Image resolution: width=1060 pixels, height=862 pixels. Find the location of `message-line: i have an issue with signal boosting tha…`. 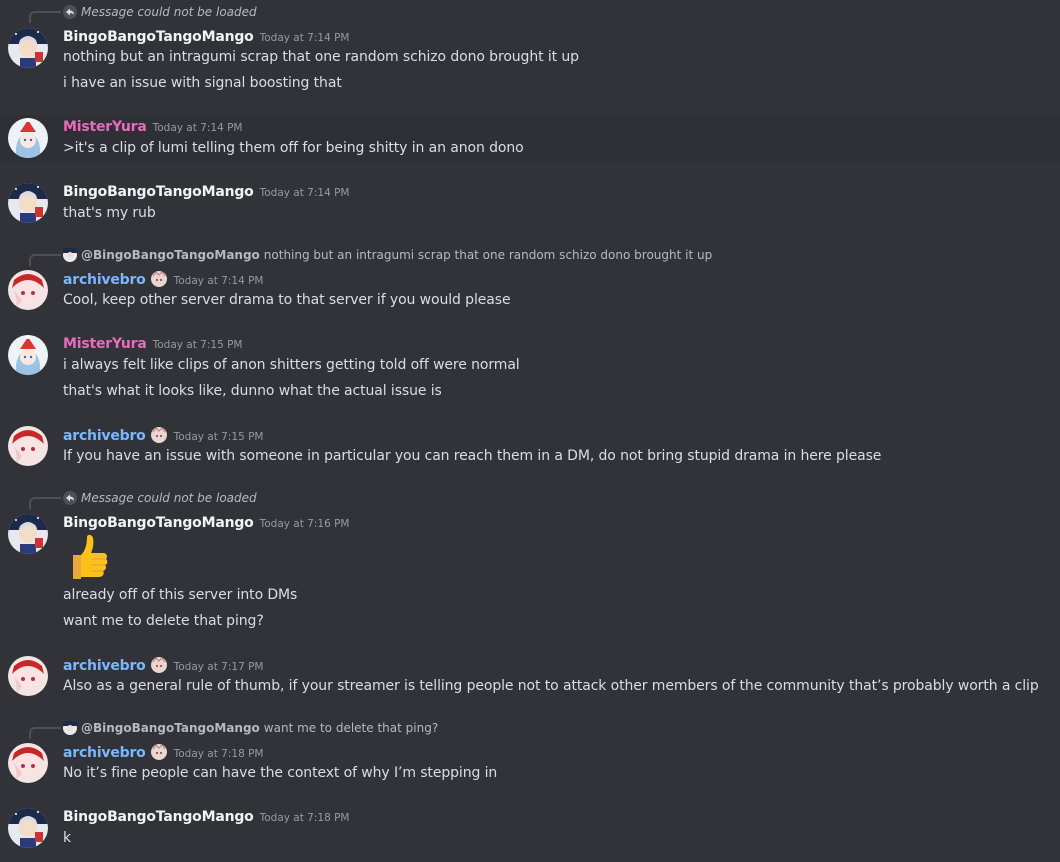

message-line: i have an issue with signal boosting tha… is located at coordinates (202, 83).